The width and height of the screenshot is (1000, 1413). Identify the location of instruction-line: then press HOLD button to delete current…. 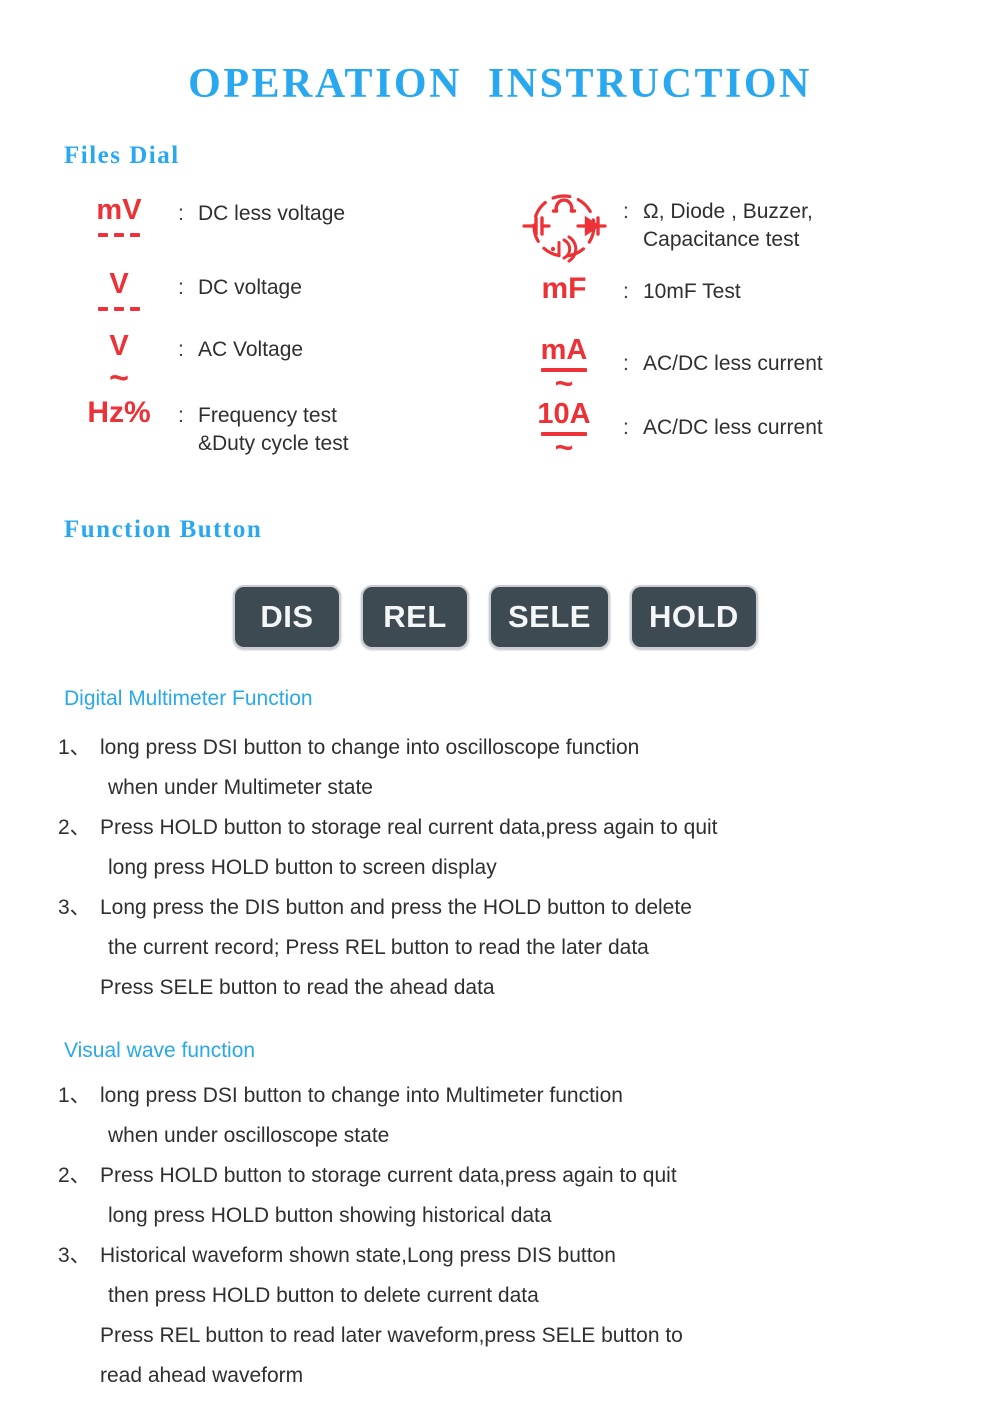
(323, 1295).